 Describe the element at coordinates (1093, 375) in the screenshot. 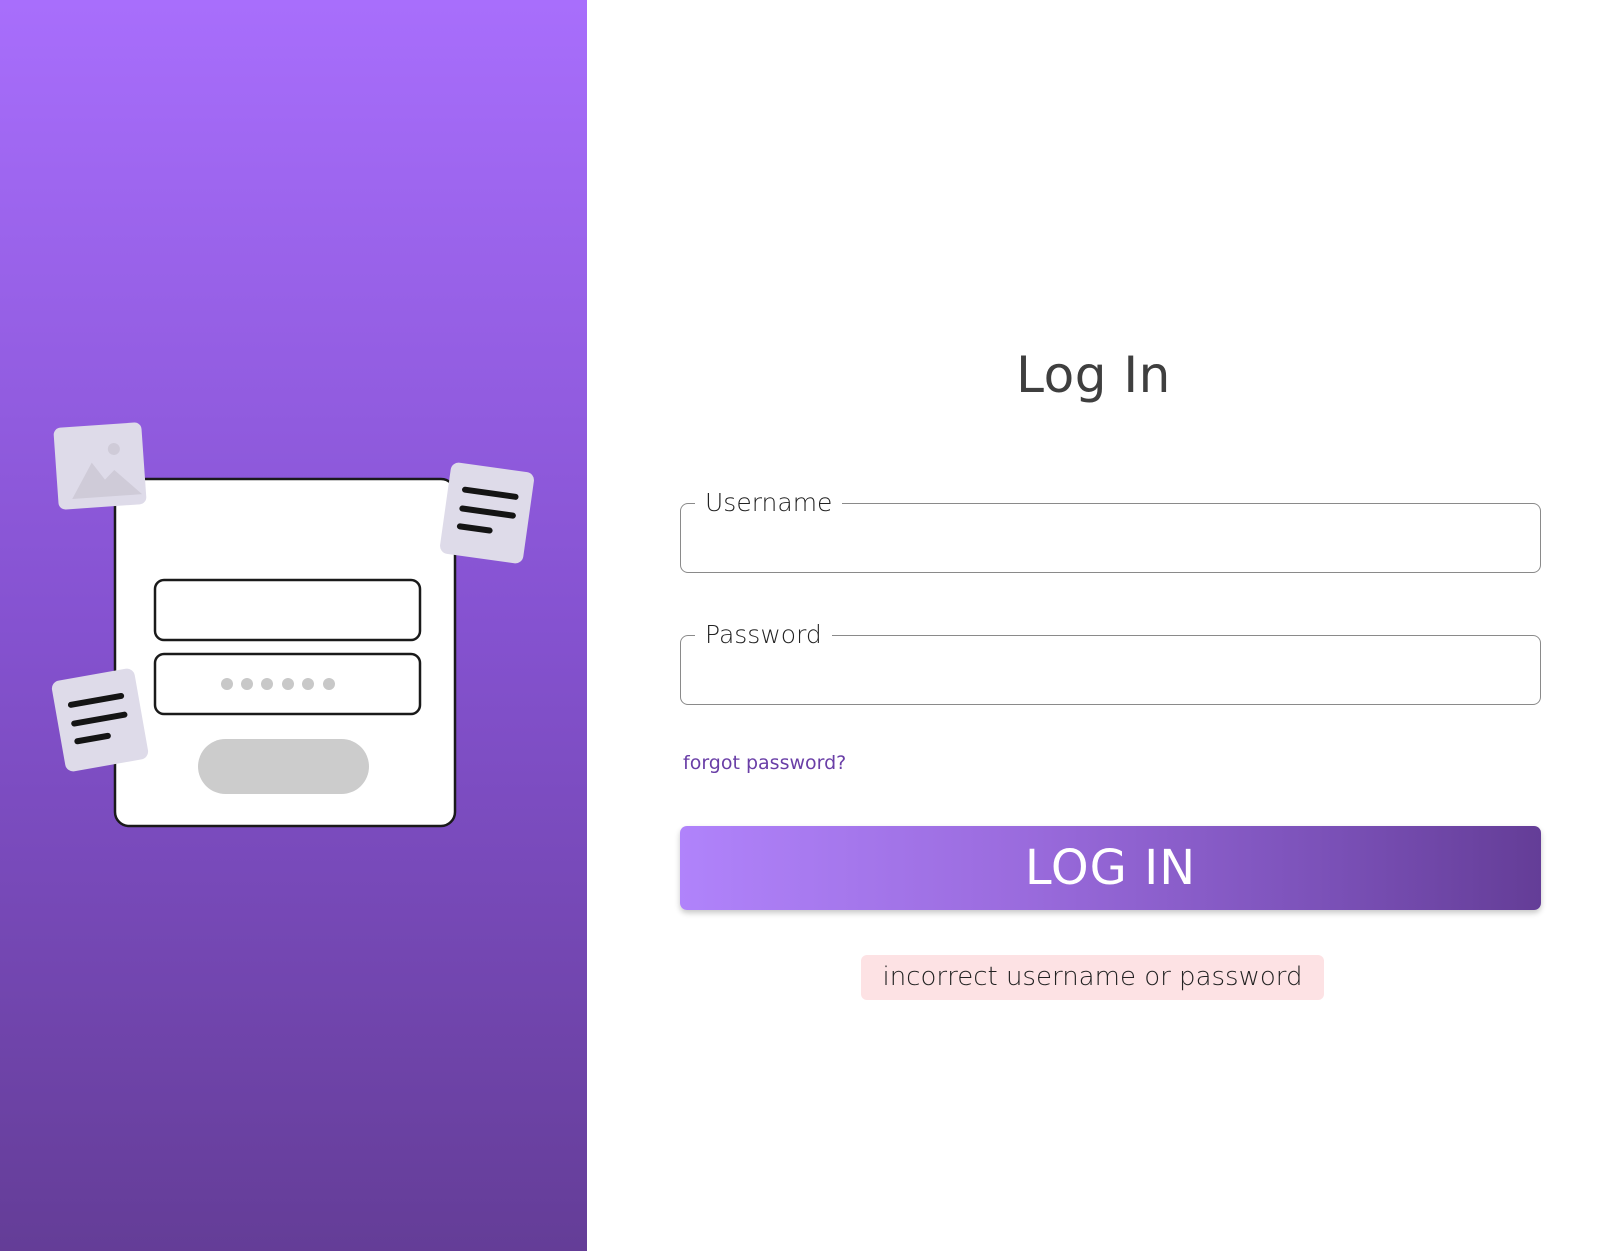

I see `page-title: Log In` at that location.